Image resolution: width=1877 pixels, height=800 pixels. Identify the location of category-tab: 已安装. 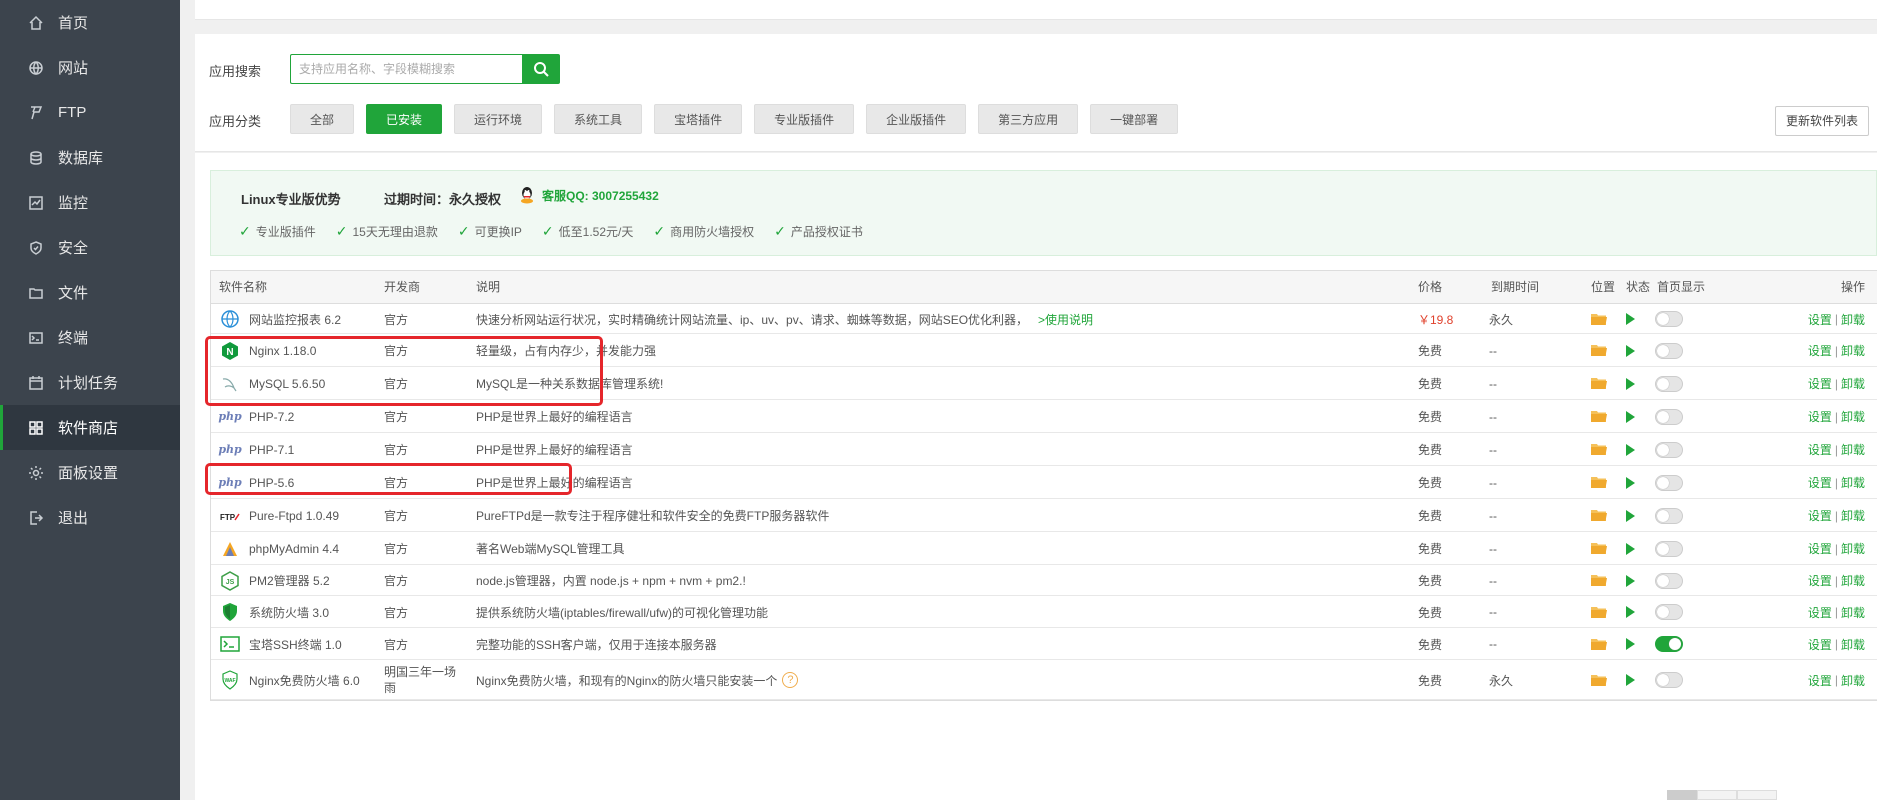
(404, 119).